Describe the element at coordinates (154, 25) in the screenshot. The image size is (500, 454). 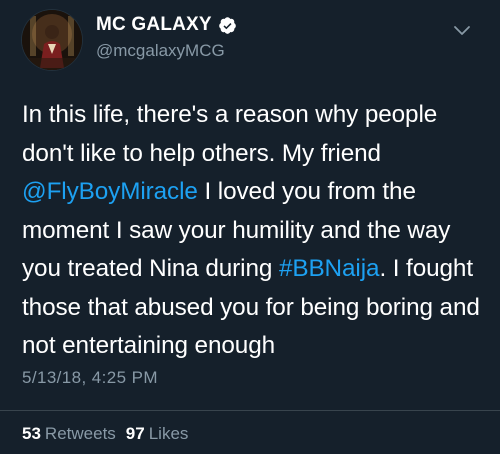
I see `display-name: MC GALAXY` at that location.